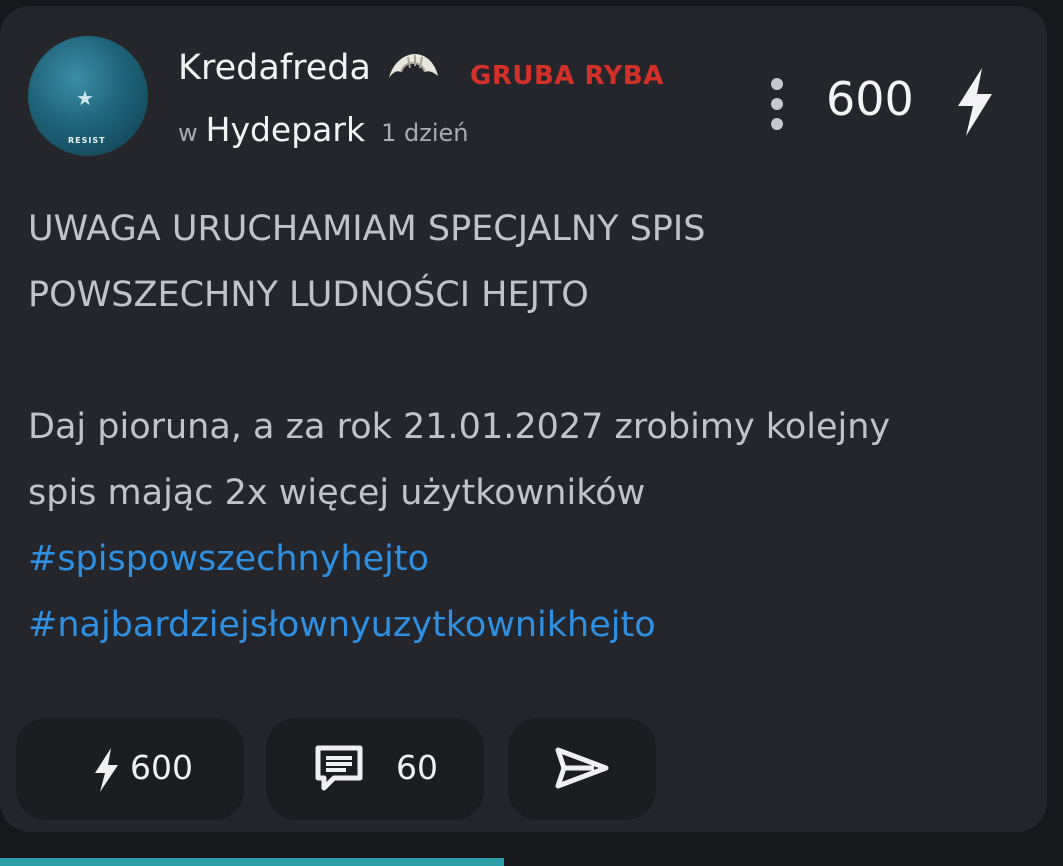  I want to click on community-link: Hydepark, so click(285, 129).